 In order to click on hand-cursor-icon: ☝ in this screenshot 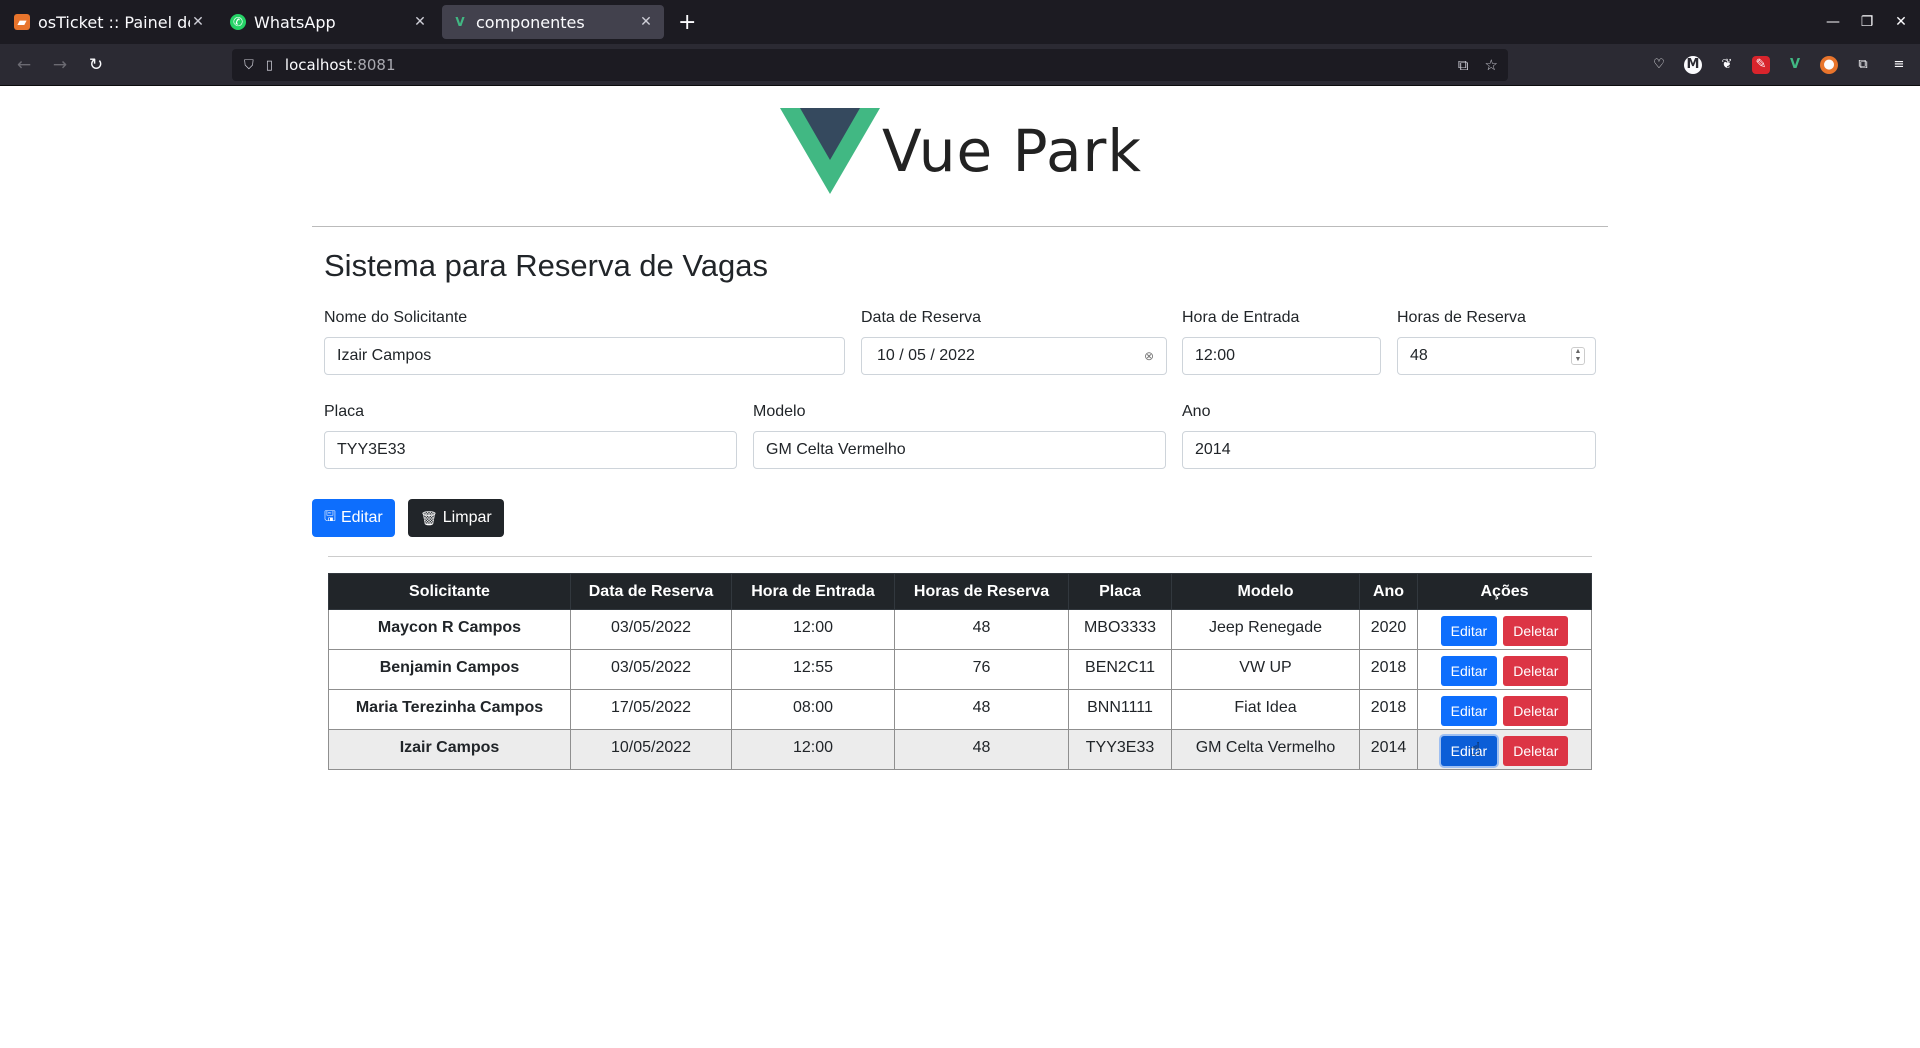, I will do `click(1475, 749)`.